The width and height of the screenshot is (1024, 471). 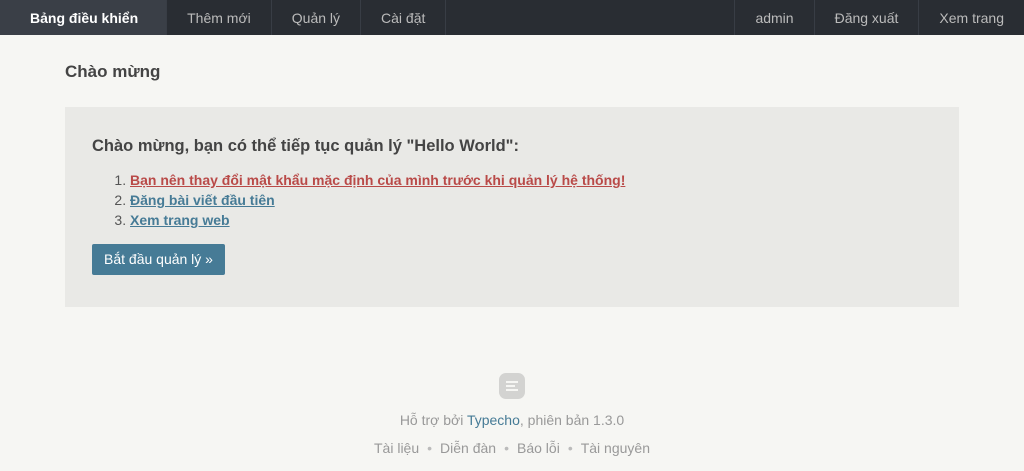 I want to click on nav-manage: Quản lý, so click(x=317, y=17).